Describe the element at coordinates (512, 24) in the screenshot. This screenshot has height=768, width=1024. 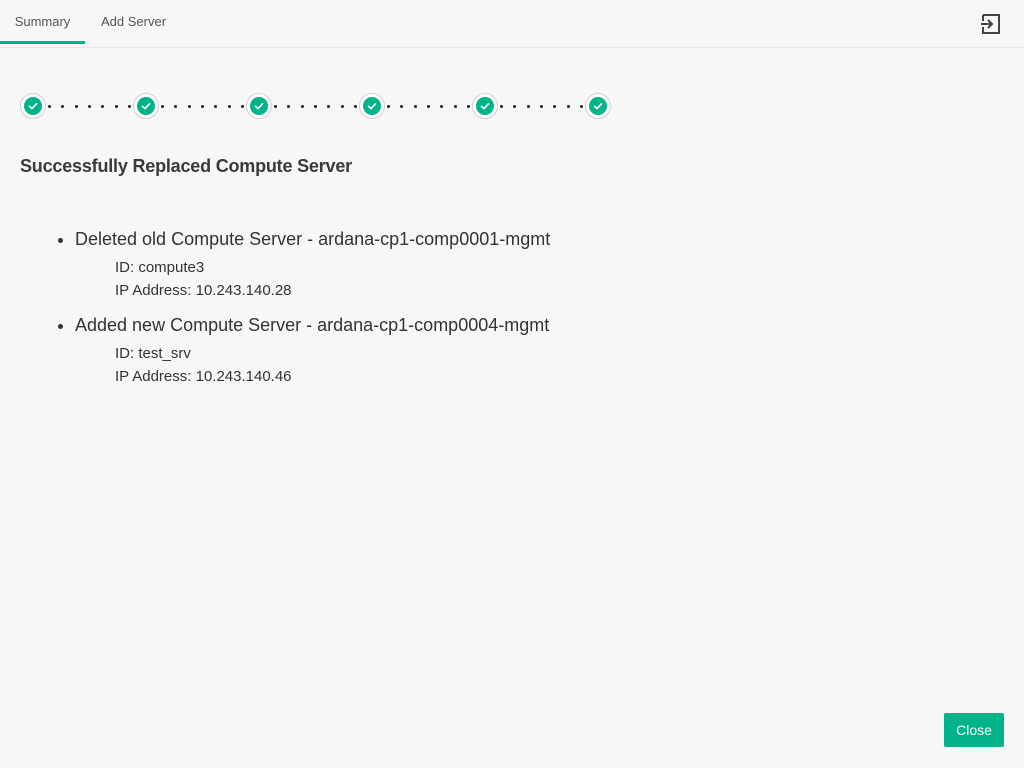
I see `top-nav-bar: Summary Add Server` at that location.